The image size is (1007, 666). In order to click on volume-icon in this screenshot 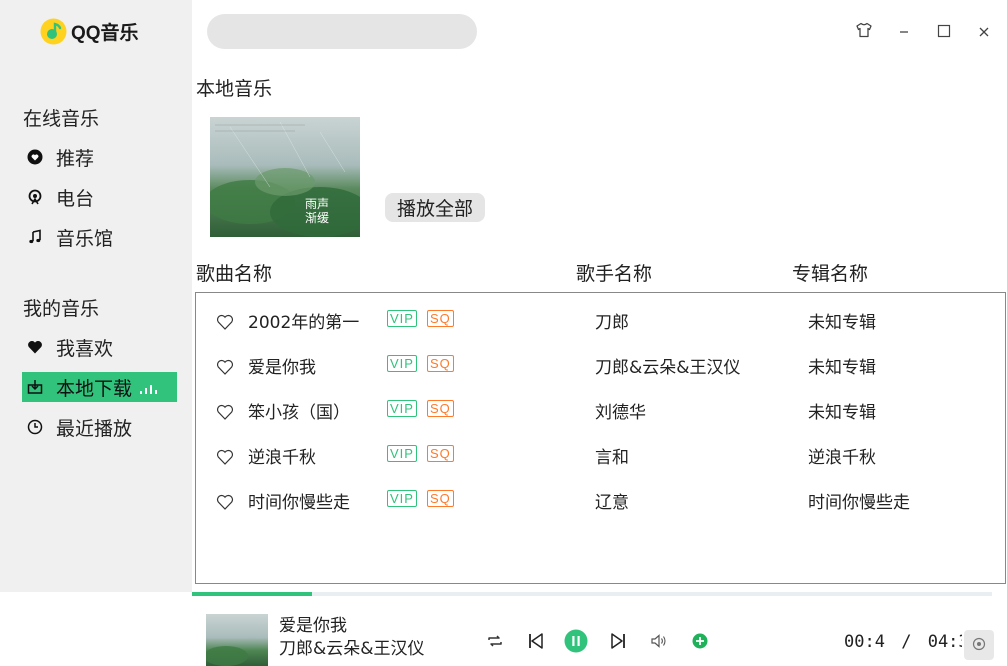, I will do `click(659, 643)`.